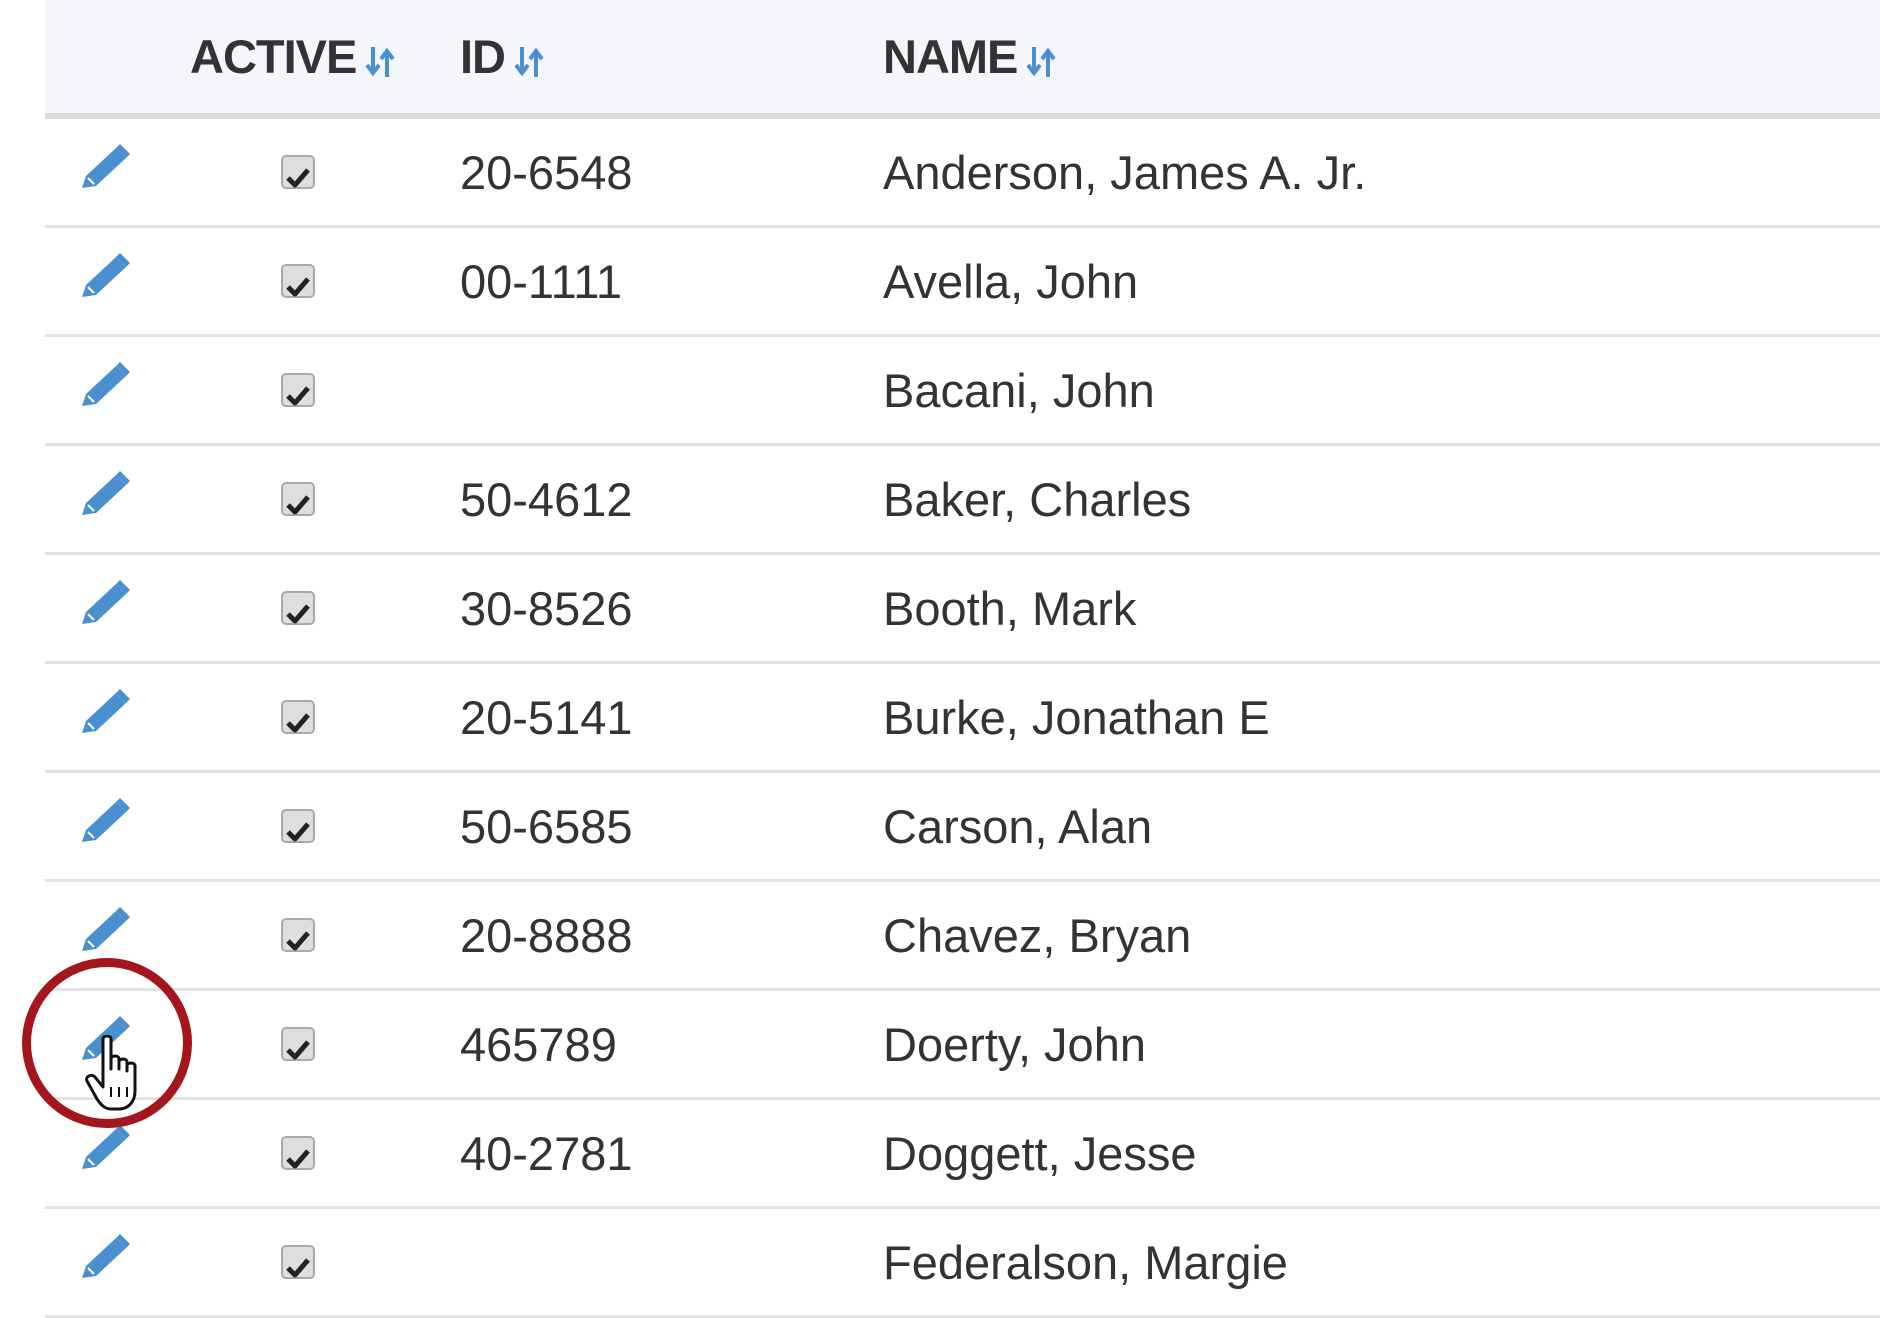  What do you see at coordinates (1037, 935) in the screenshot?
I see `name-cell: Chavez, Bryan` at bounding box center [1037, 935].